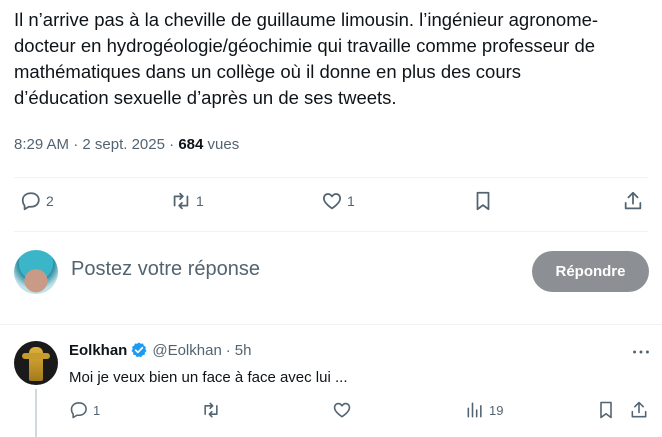 This screenshot has width=662, height=437. Describe the element at coordinates (331, 274) in the screenshot. I see `reply-composer: Postez votre réponse Répondre` at that location.